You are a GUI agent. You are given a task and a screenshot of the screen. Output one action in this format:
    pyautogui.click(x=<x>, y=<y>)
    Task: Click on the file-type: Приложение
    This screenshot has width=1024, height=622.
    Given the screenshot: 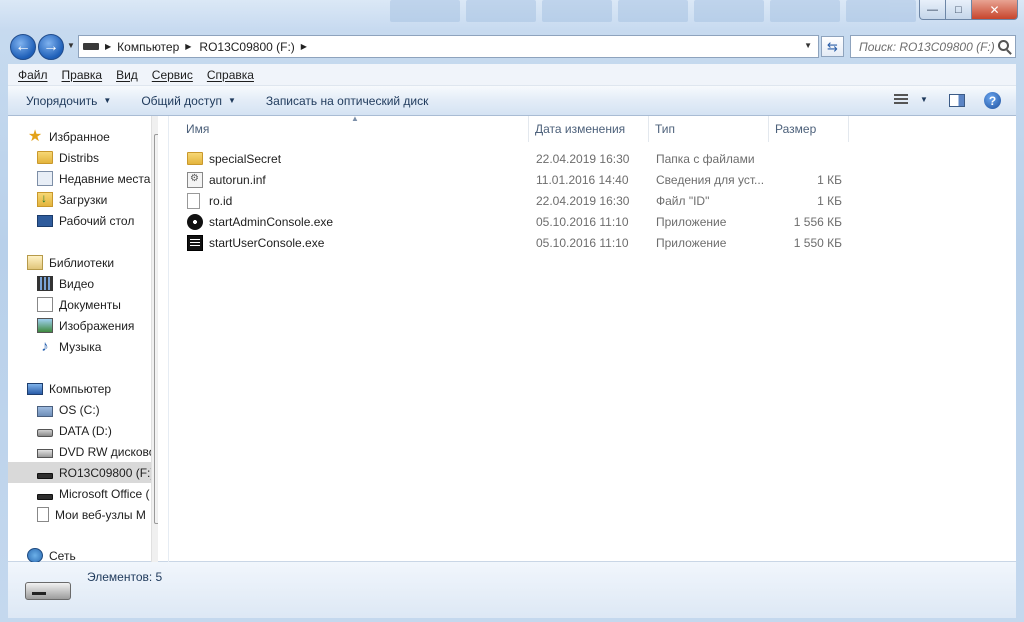 What is the action you would take?
    pyautogui.click(x=691, y=242)
    